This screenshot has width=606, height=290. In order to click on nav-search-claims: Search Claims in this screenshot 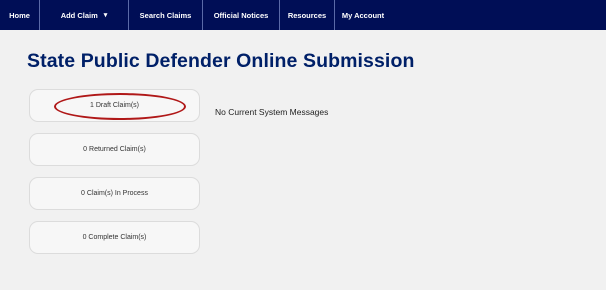, I will do `click(166, 15)`.